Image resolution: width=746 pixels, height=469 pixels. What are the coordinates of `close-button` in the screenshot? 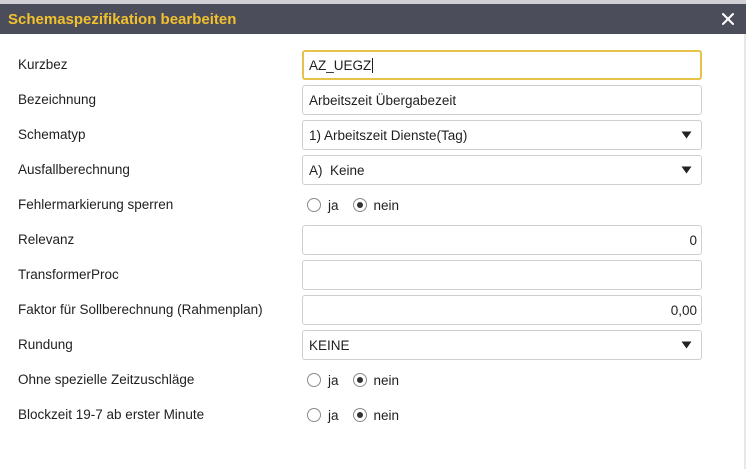 It's located at (728, 19).